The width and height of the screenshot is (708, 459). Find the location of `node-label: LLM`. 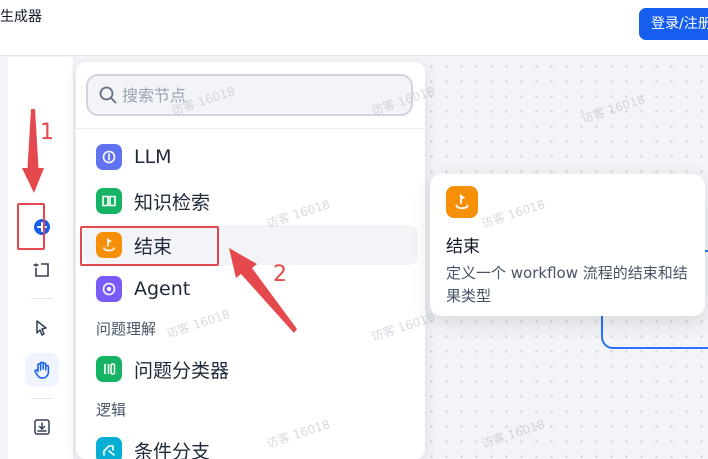

node-label: LLM is located at coordinates (153, 157).